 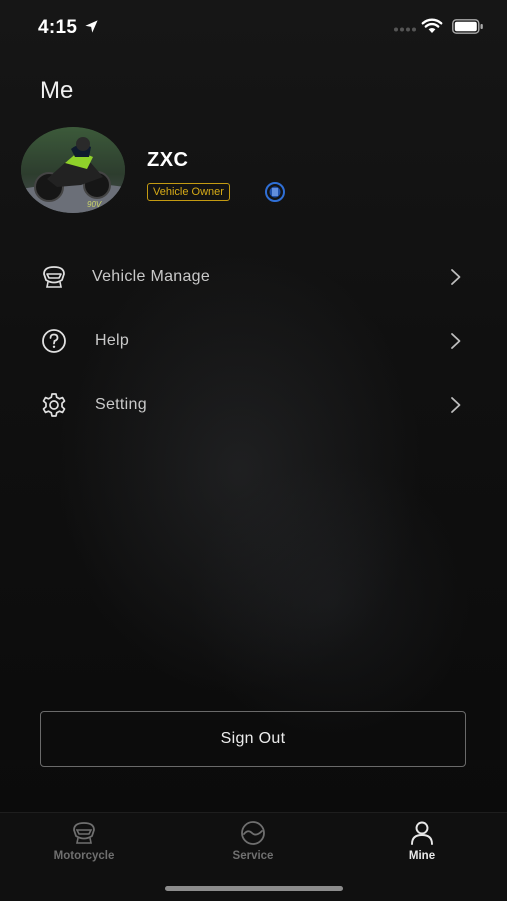 I want to click on location-arrow-icon, so click(x=91, y=26).